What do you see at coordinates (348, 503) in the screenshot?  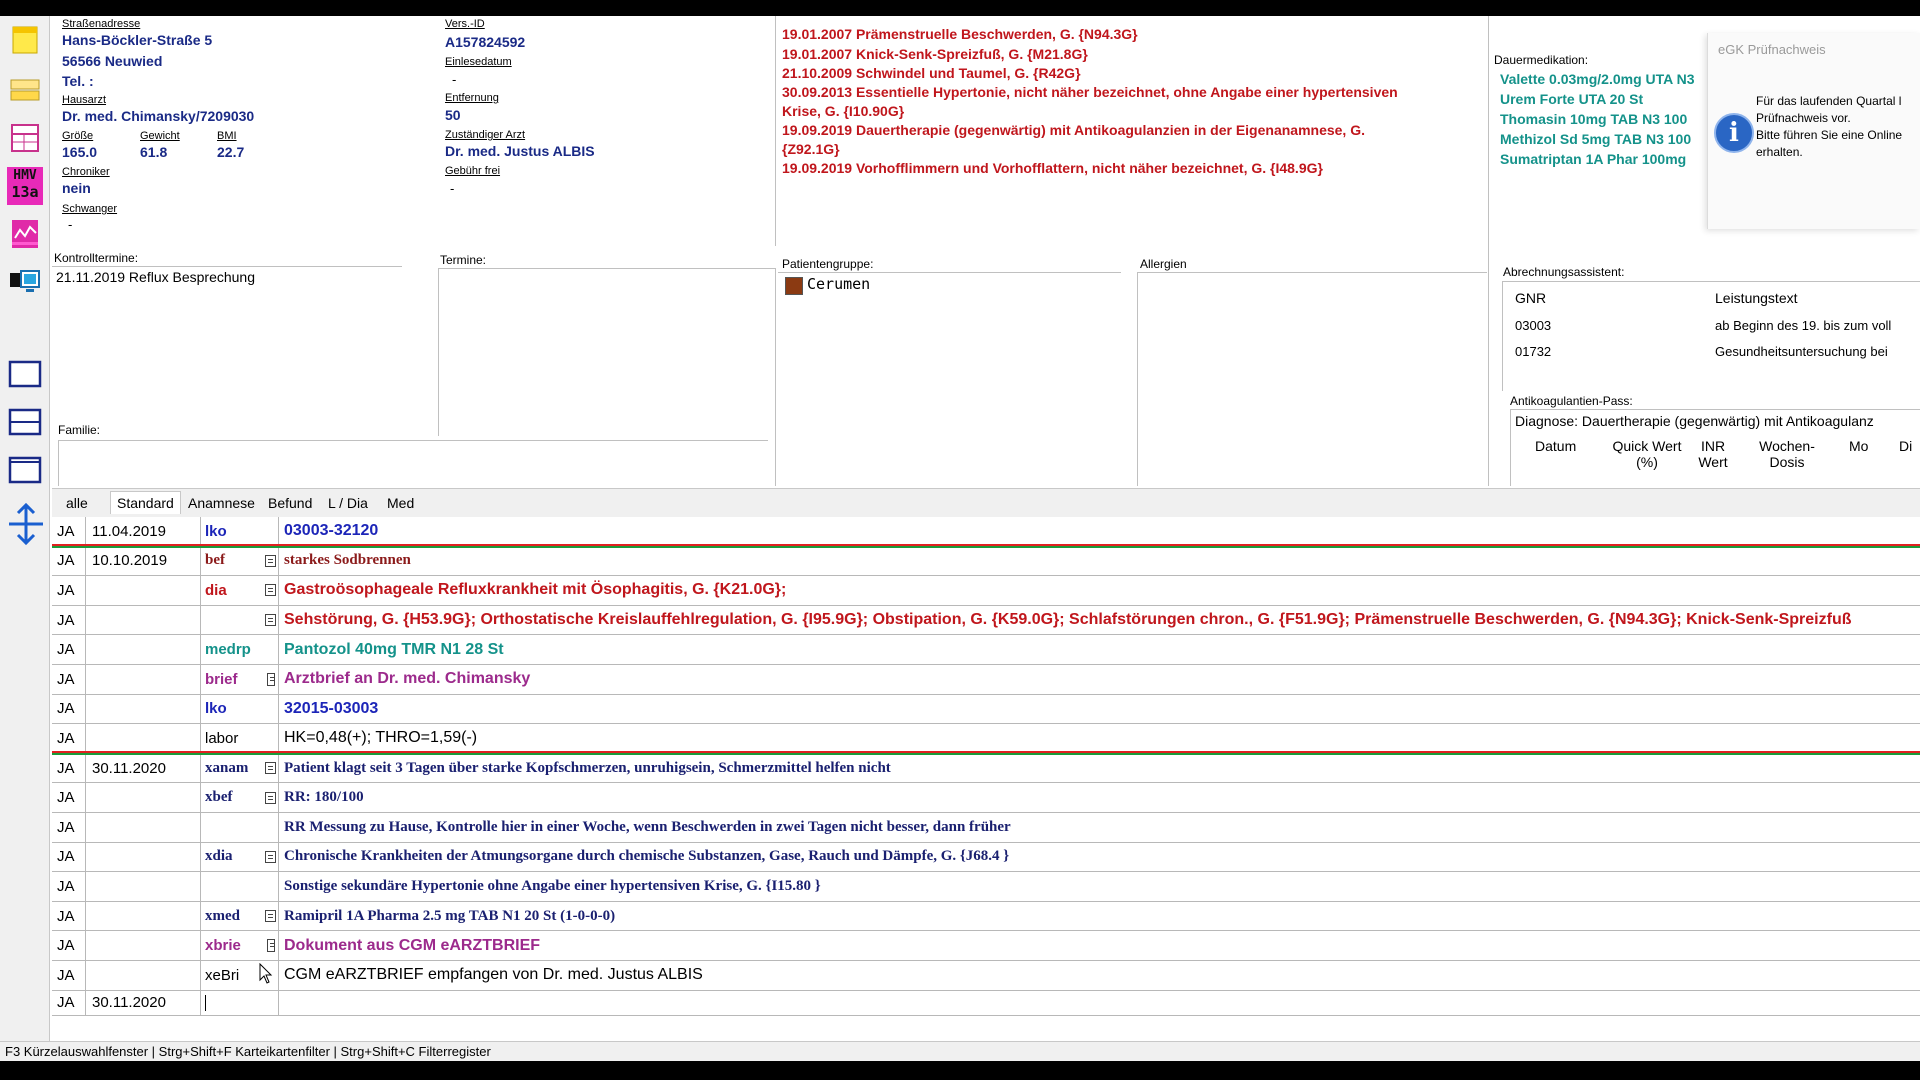 I see `tab-l-dia: L / Dia` at bounding box center [348, 503].